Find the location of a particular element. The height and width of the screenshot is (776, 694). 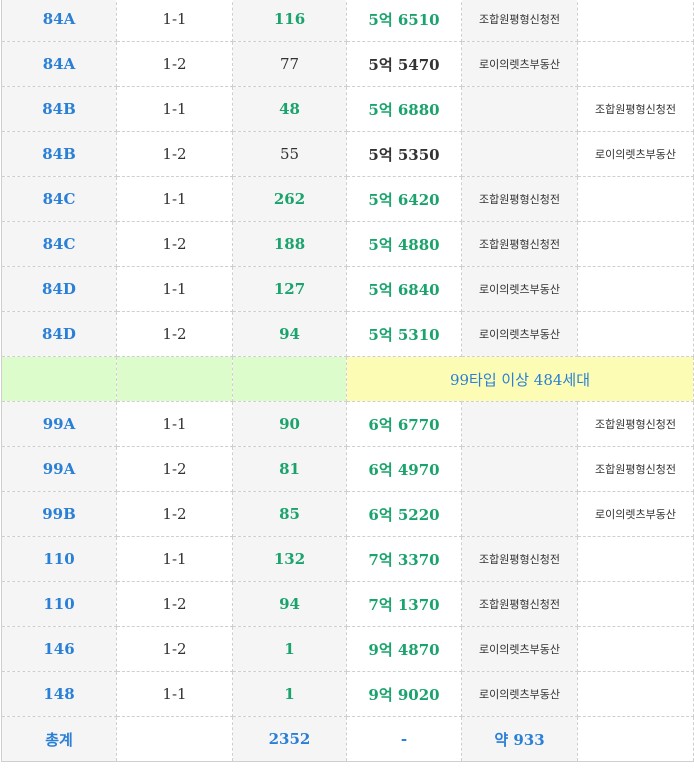

section-spacer-cell is located at coordinates (59, 379).